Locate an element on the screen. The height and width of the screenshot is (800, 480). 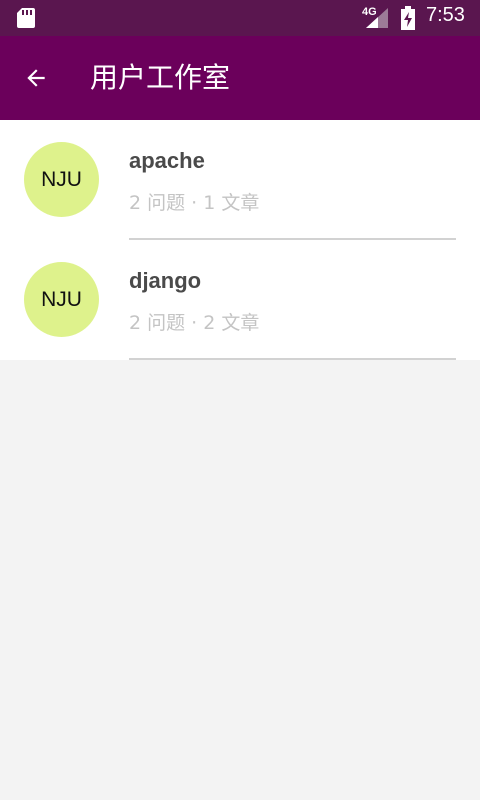
studio-meta: 2 问题 · 2 文章 is located at coordinates (194, 323).